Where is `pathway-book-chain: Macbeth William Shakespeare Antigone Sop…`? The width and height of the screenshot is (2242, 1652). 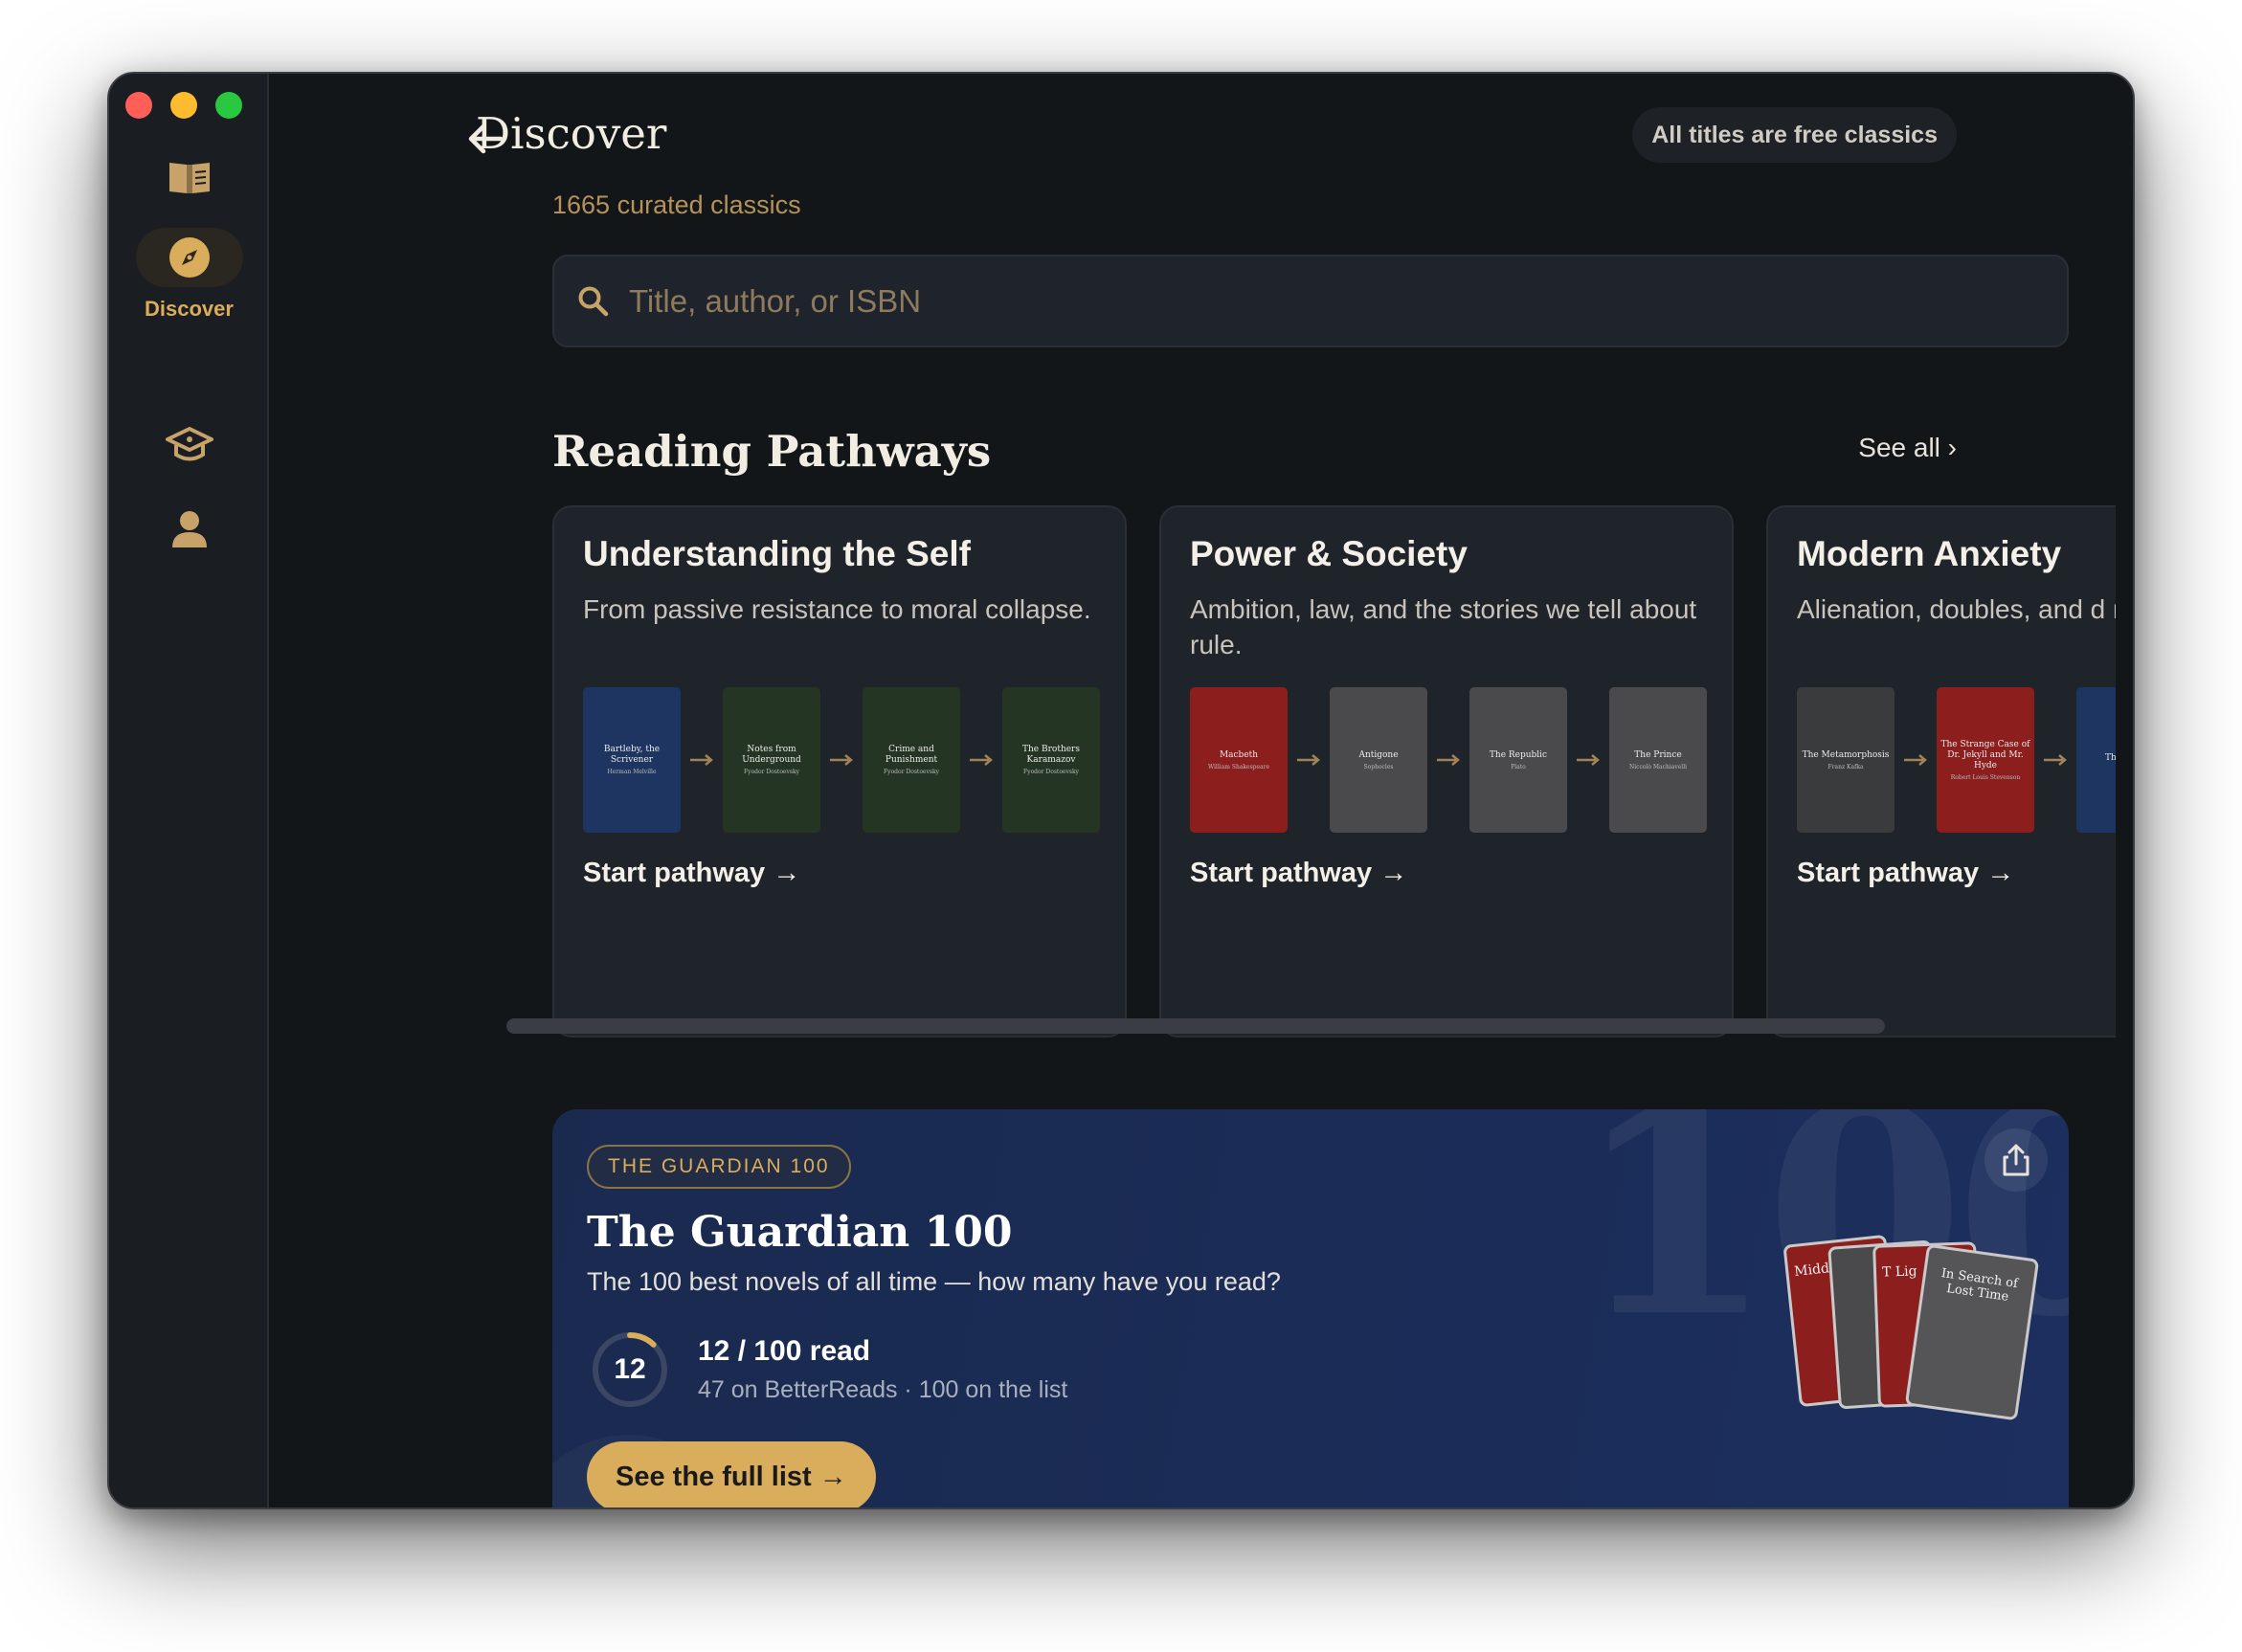 pathway-book-chain: Macbeth William Shakespeare Antigone Sop… is located at coordinates (1448, 760).